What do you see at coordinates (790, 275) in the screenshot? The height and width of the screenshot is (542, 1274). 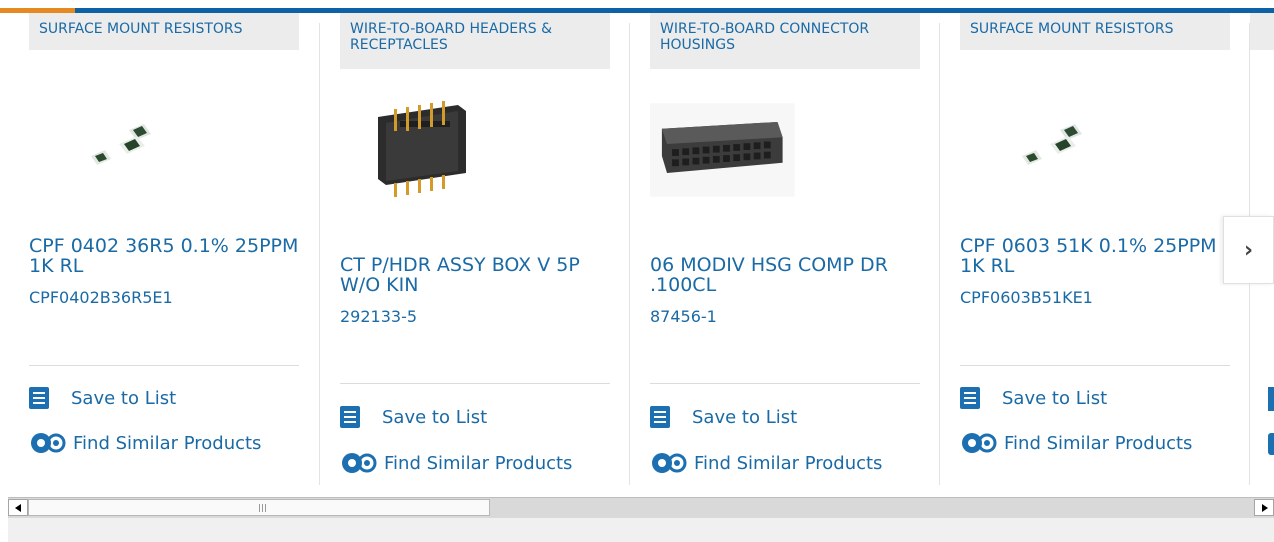 I see `product-title: 06 MODIV HSG COMP DR .100CL` at bounding box center [790, 275].